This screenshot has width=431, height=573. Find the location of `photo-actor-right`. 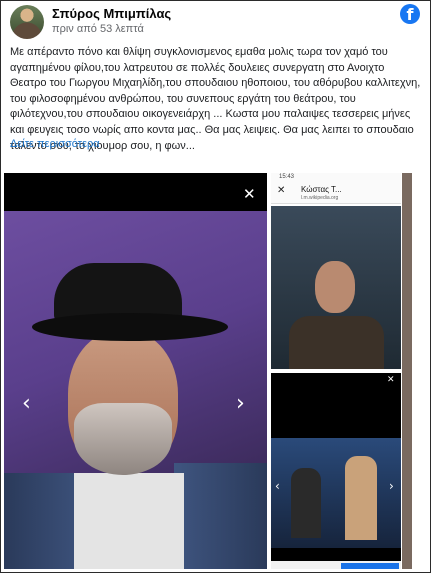

photo-actor-right is located at coordinates (361, 498).